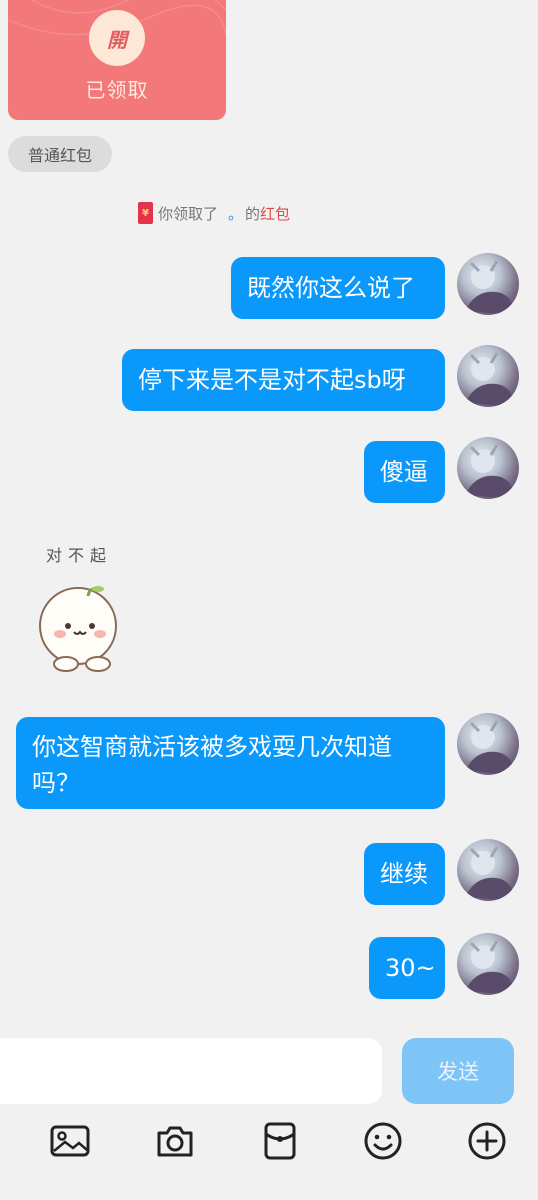 The width and height of the screenshot is (538, 1200). Describe the element at coordinates (407, 968) in the screenshot. I see `message-bubble: 30~` at that location.